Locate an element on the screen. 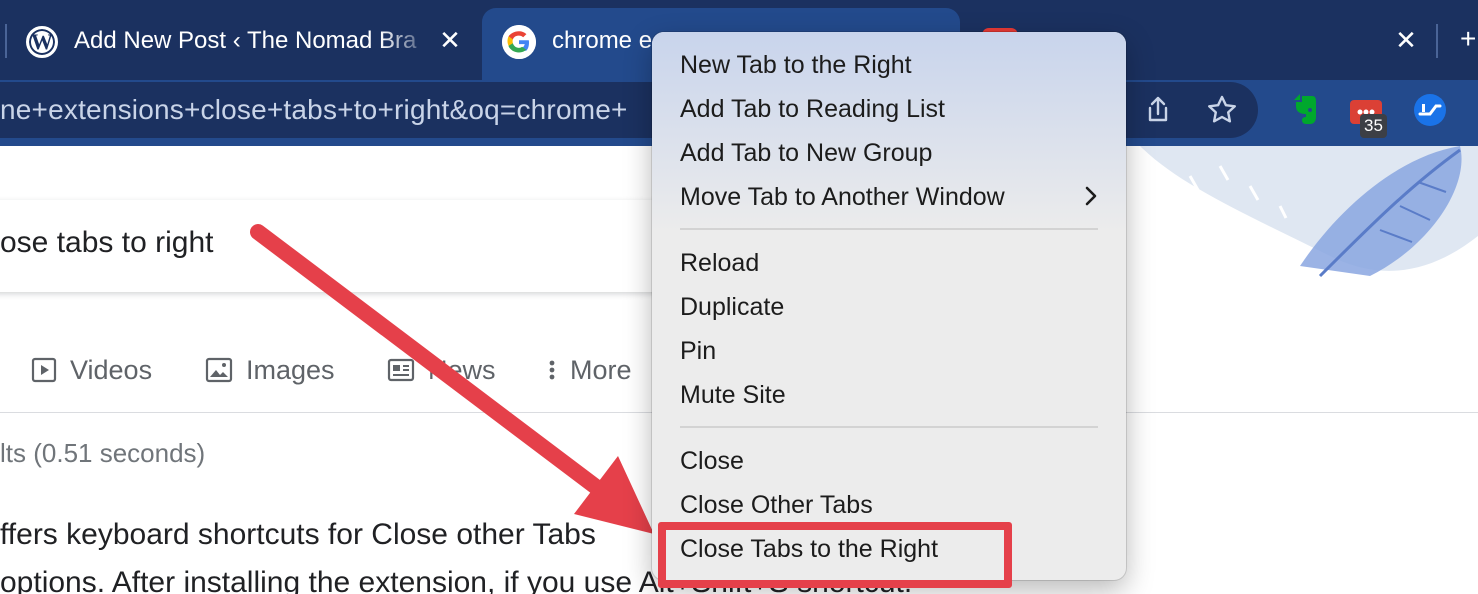 Image resolution: width=1478 pixels, height=594 pixels. menu-item-close: Close is located at coordinates (712, 461).